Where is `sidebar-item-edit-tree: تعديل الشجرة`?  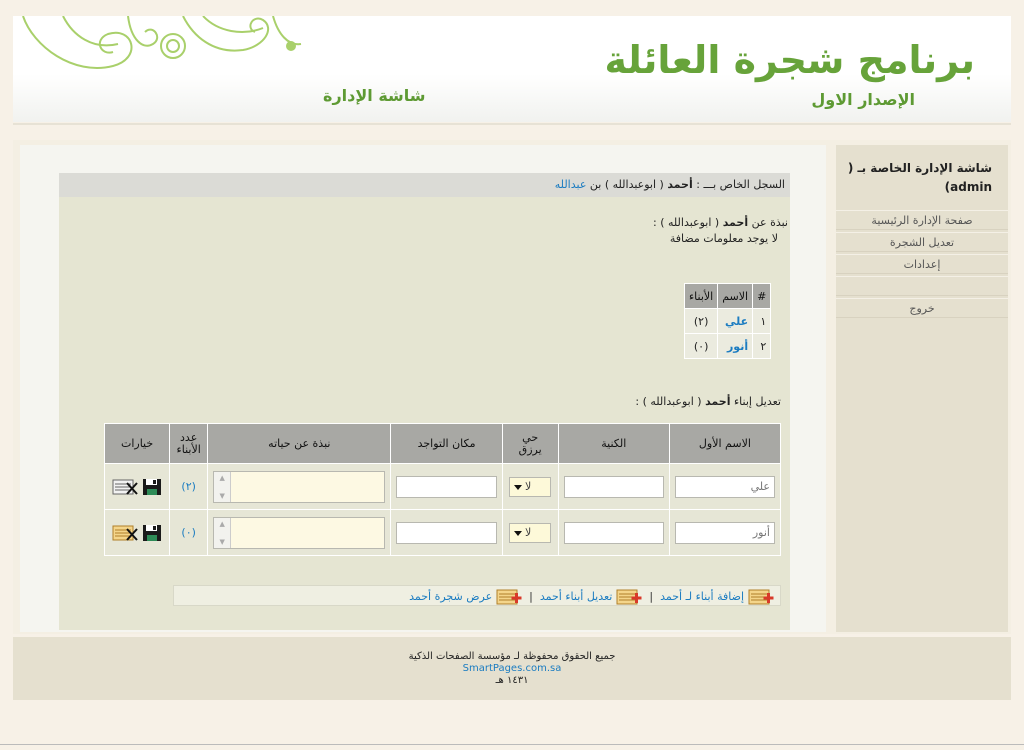 sidebar-item-edit-tree: تعديل الشجرة is located at coordinates (922, 242).